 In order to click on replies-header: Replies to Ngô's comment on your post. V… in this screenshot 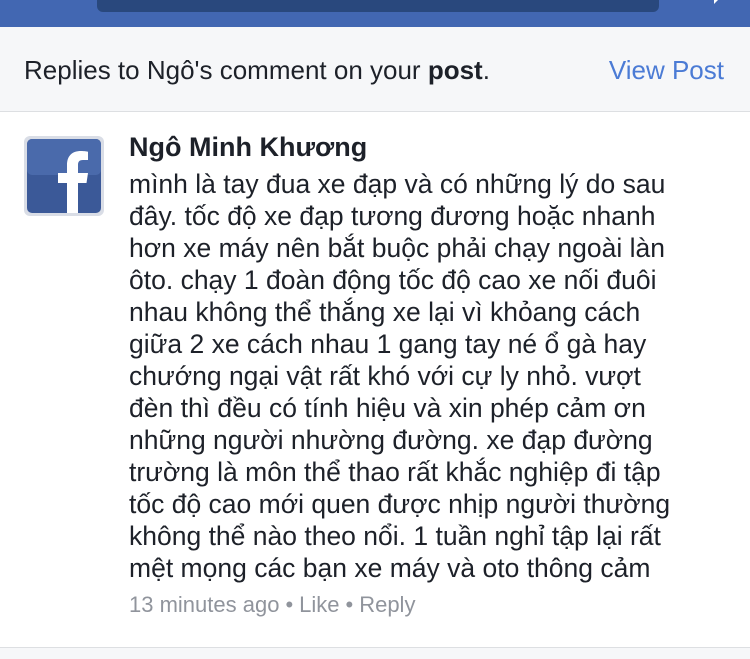, I will do `click(375, 69)`.